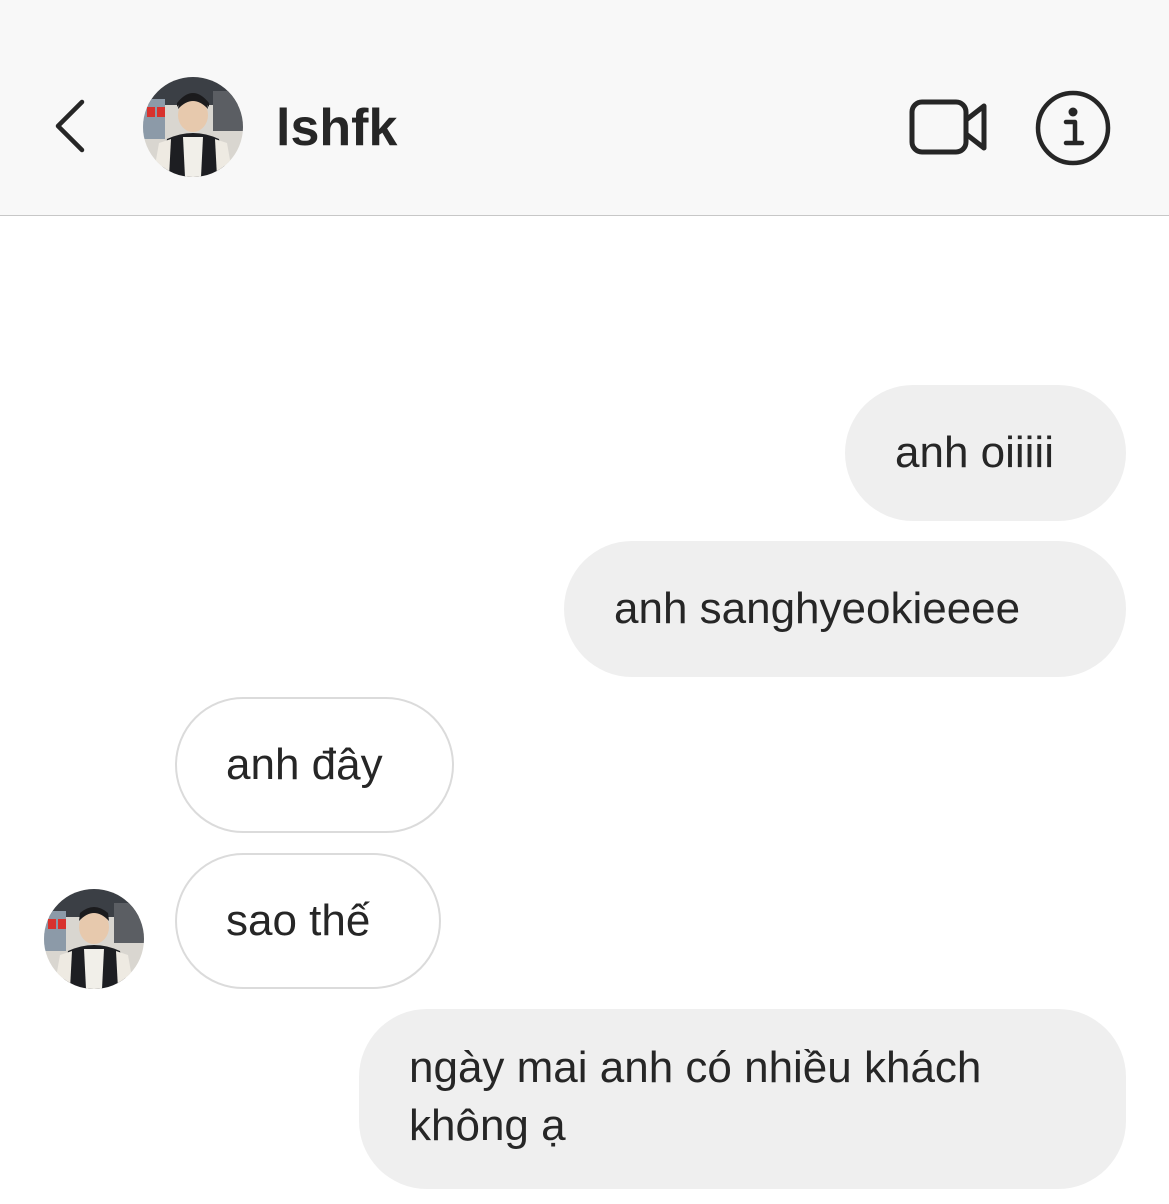  I want to click on message-text-line: không ạ, so click(487, 1125).